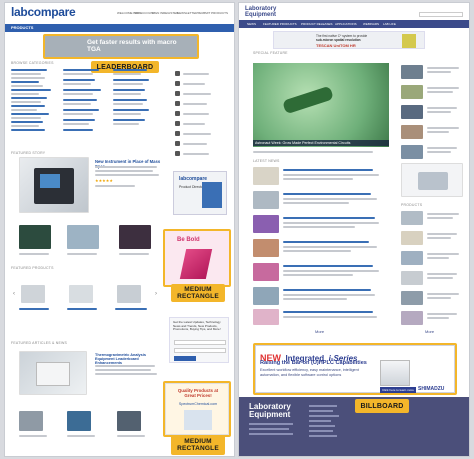 This screenshot has width=474, height=459. Describe the element at coordinates (355, 369) in the screenshot. I see `billboard-highlight` at that location.